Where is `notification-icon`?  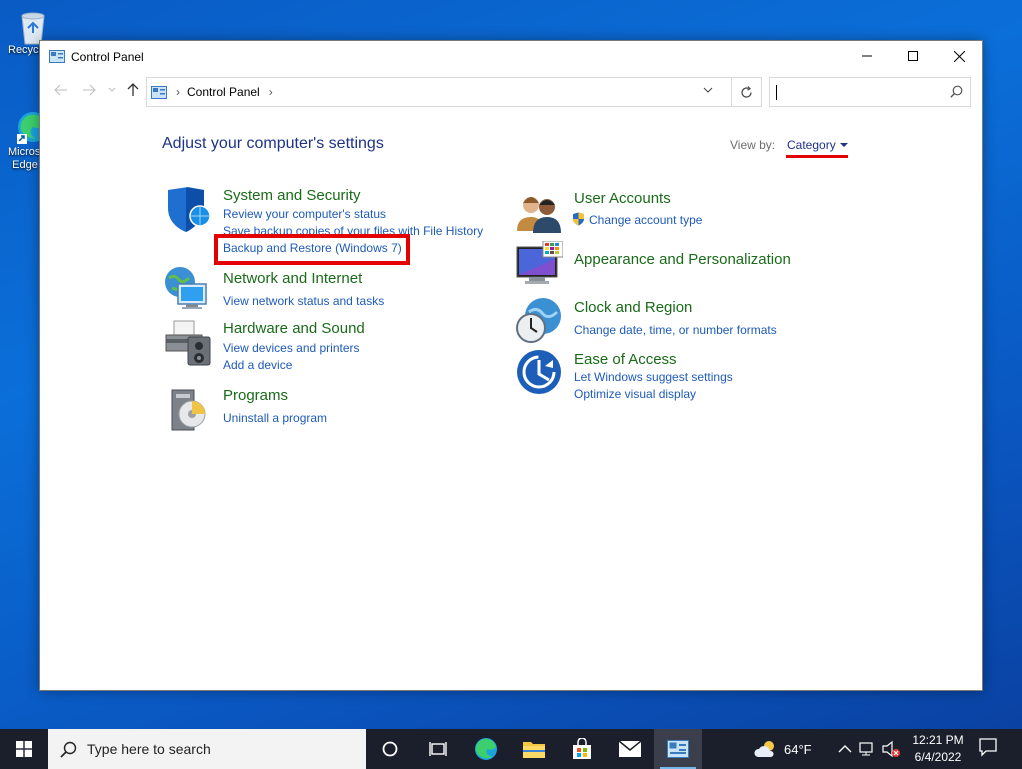
notification-icon is located at coordinates (988, 747).